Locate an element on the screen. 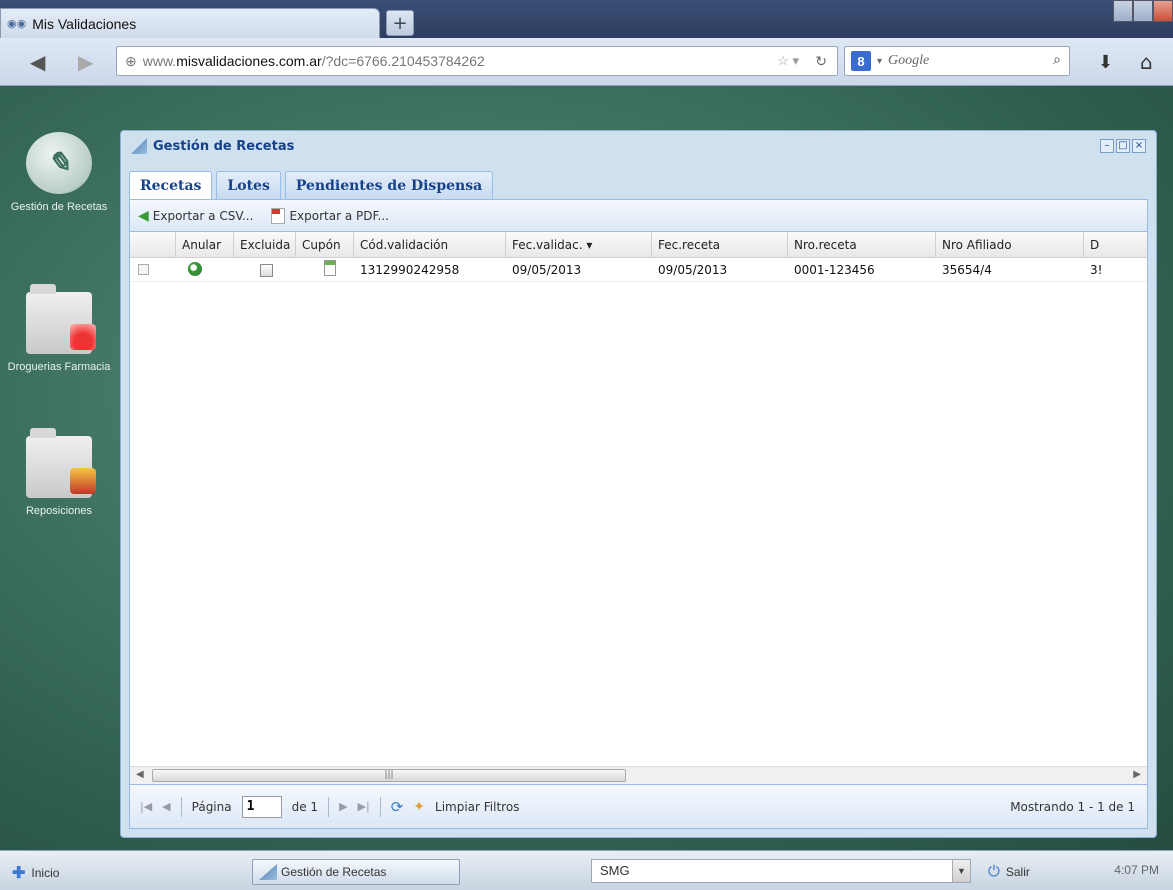  column-header-cod-validacion: Cód.validación is located at coordinates (430, 245).